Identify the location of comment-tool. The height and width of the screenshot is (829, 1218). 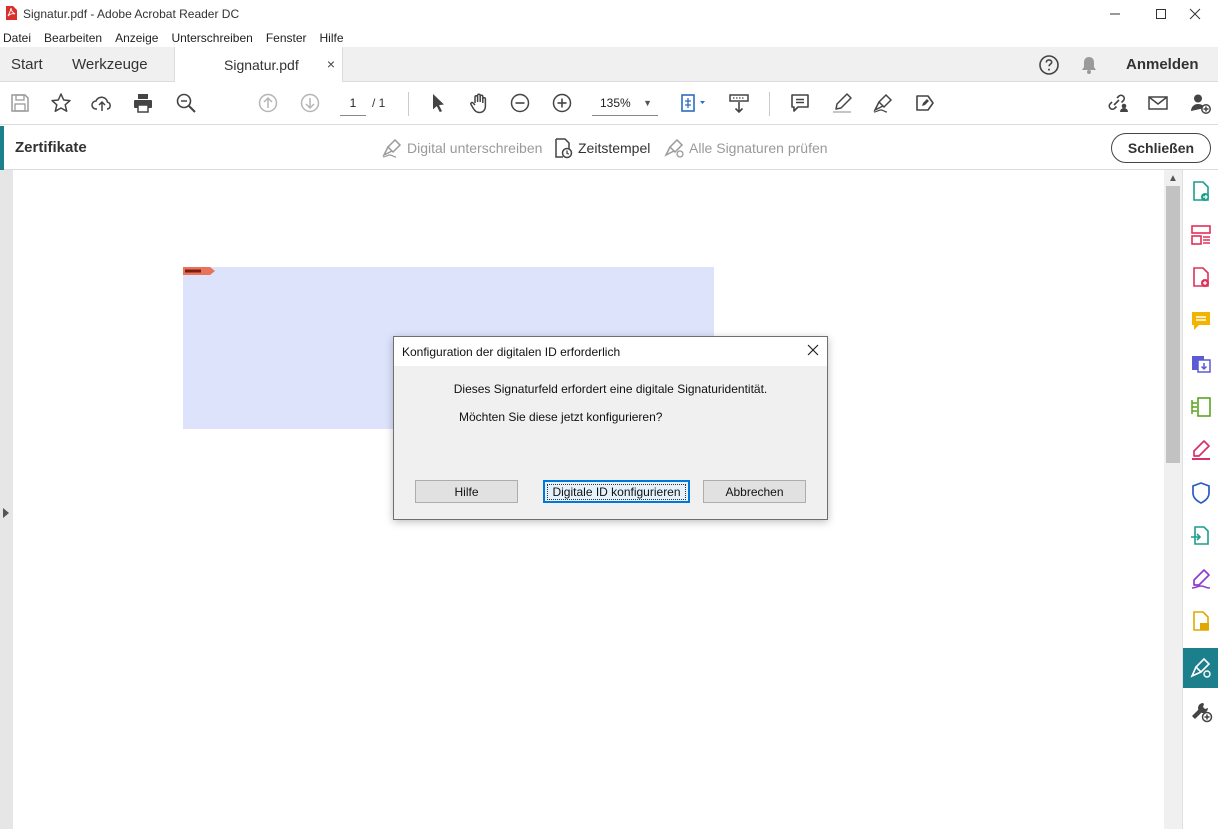
(1200, 321).